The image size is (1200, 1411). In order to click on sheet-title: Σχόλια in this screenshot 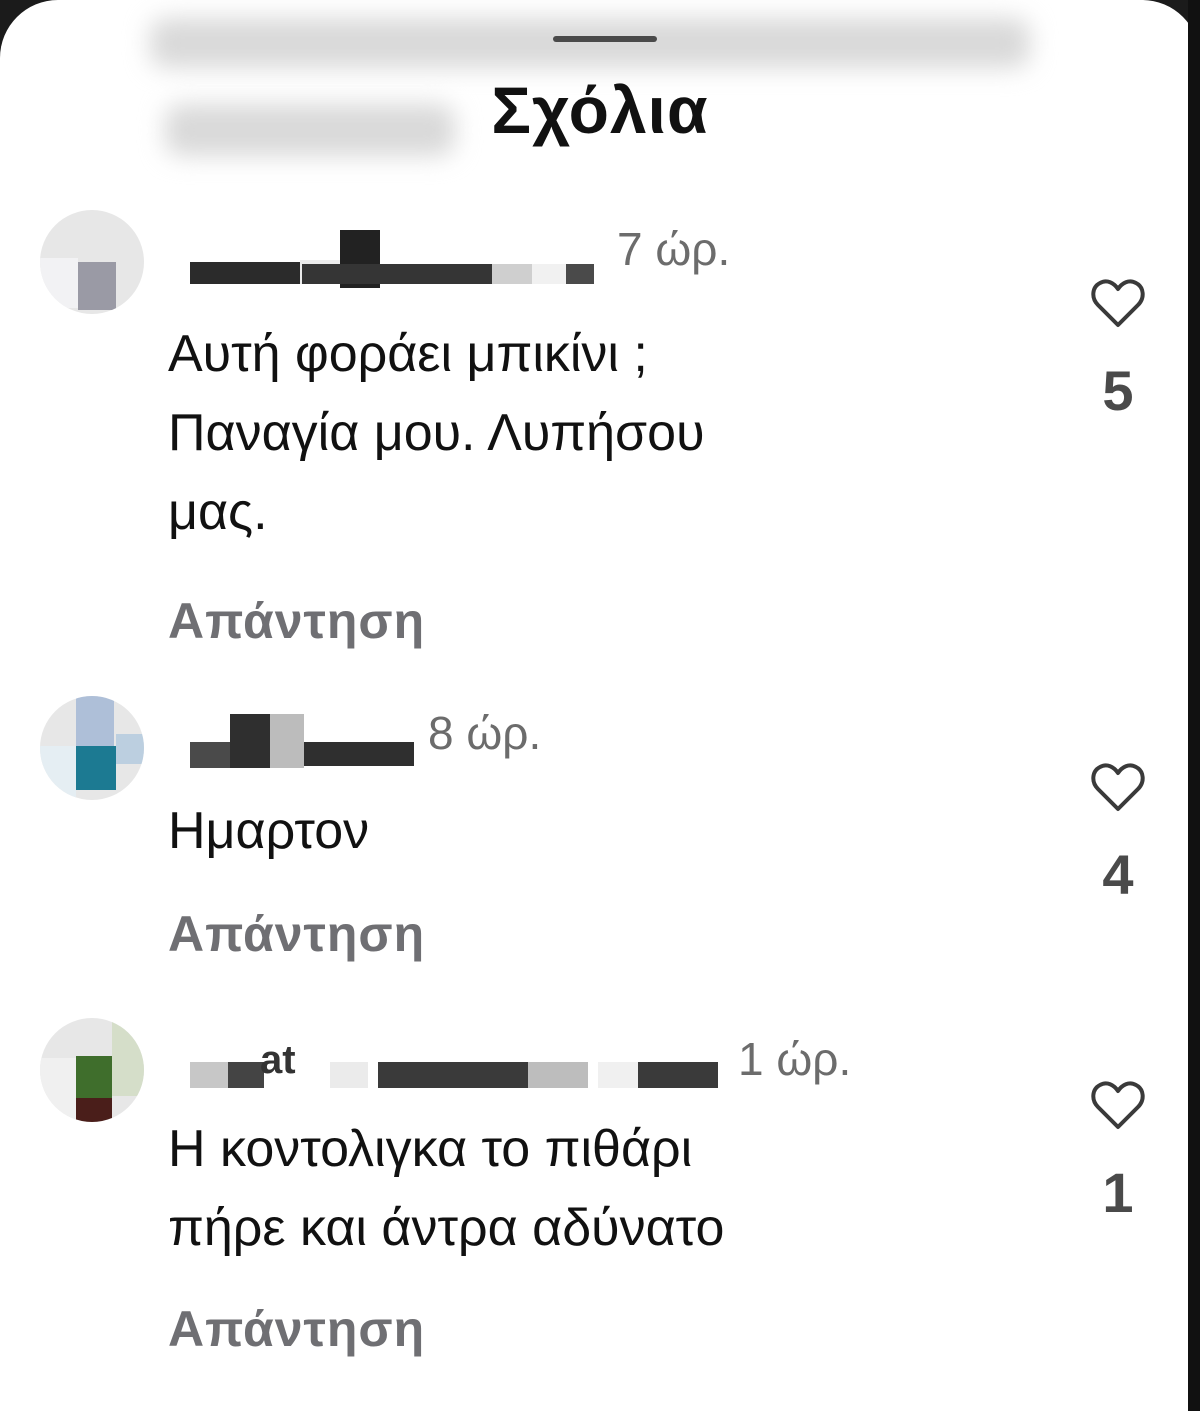, I will do `click(600, 110)`.